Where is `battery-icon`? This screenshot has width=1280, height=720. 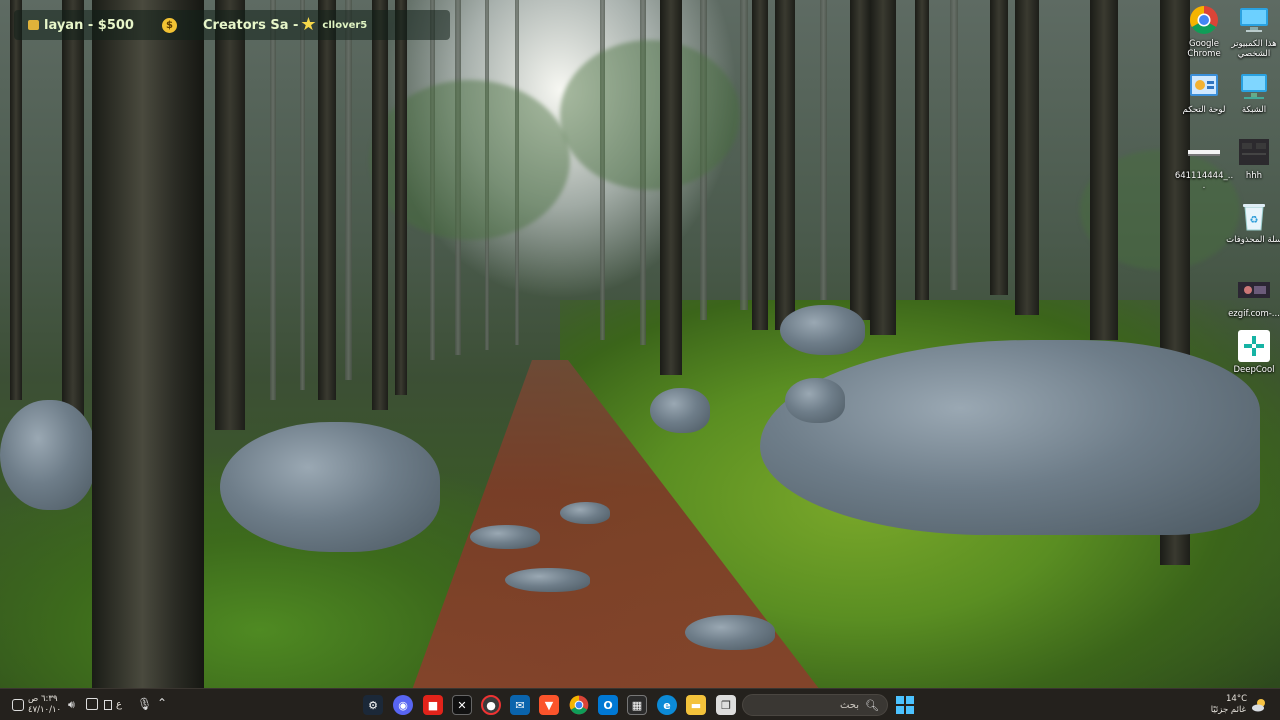
battery-icon is located at coordinates (108, 705).